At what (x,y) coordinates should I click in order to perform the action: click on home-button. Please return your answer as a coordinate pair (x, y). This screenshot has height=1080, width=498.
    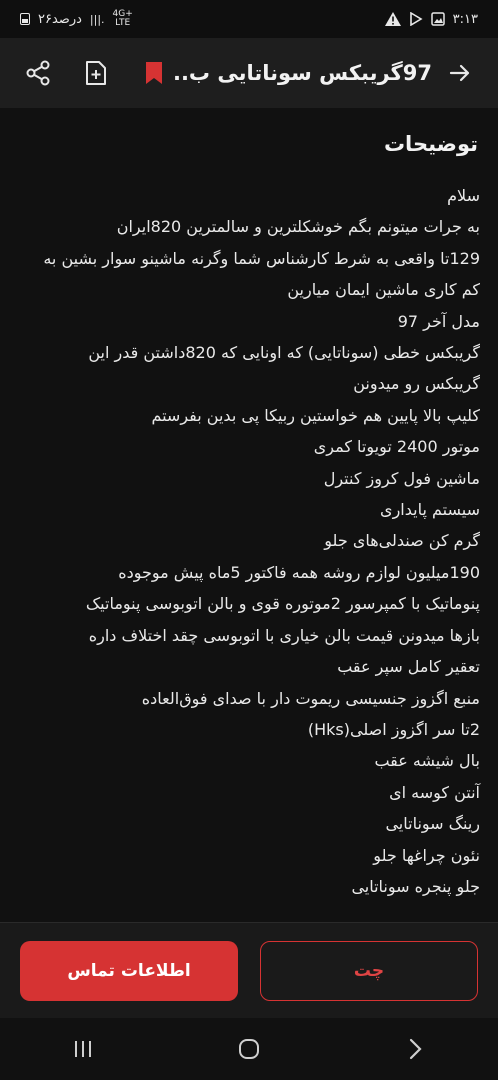
    Looking at the image, I should click on (249, 1049).